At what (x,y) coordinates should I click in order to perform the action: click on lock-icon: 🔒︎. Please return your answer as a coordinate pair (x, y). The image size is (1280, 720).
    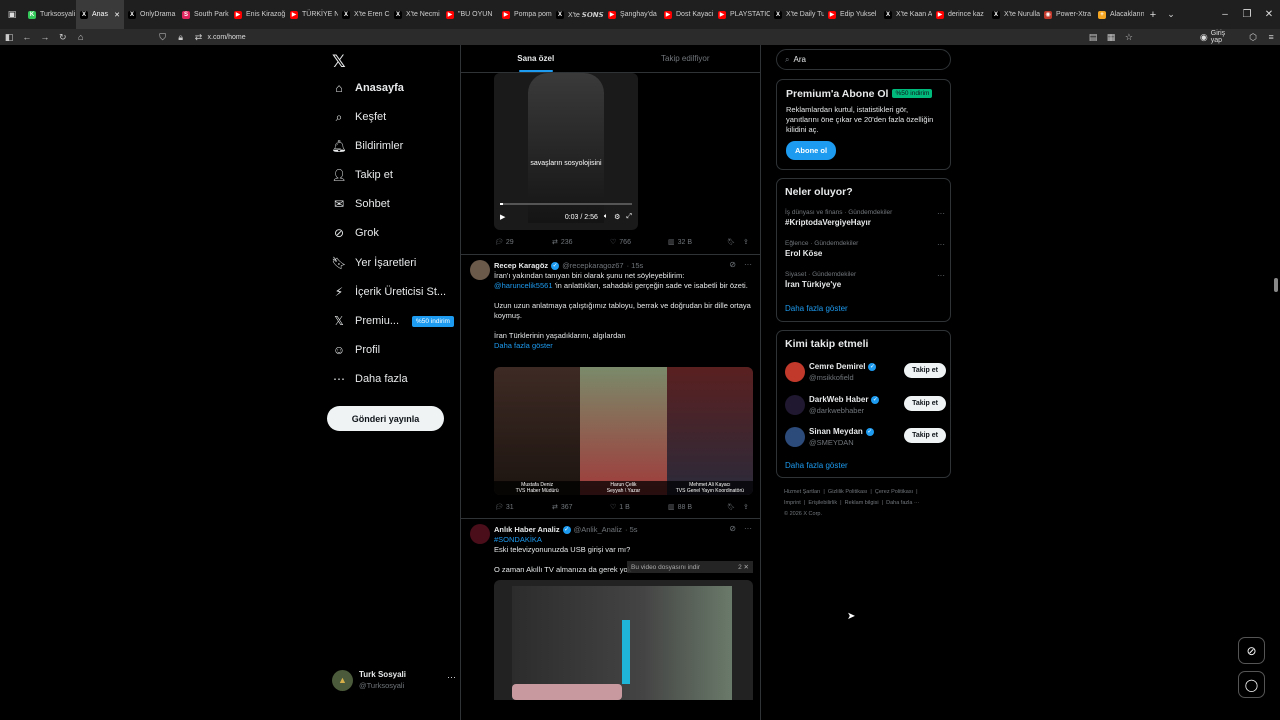
    Looking at the image, I should click on (181, 37).